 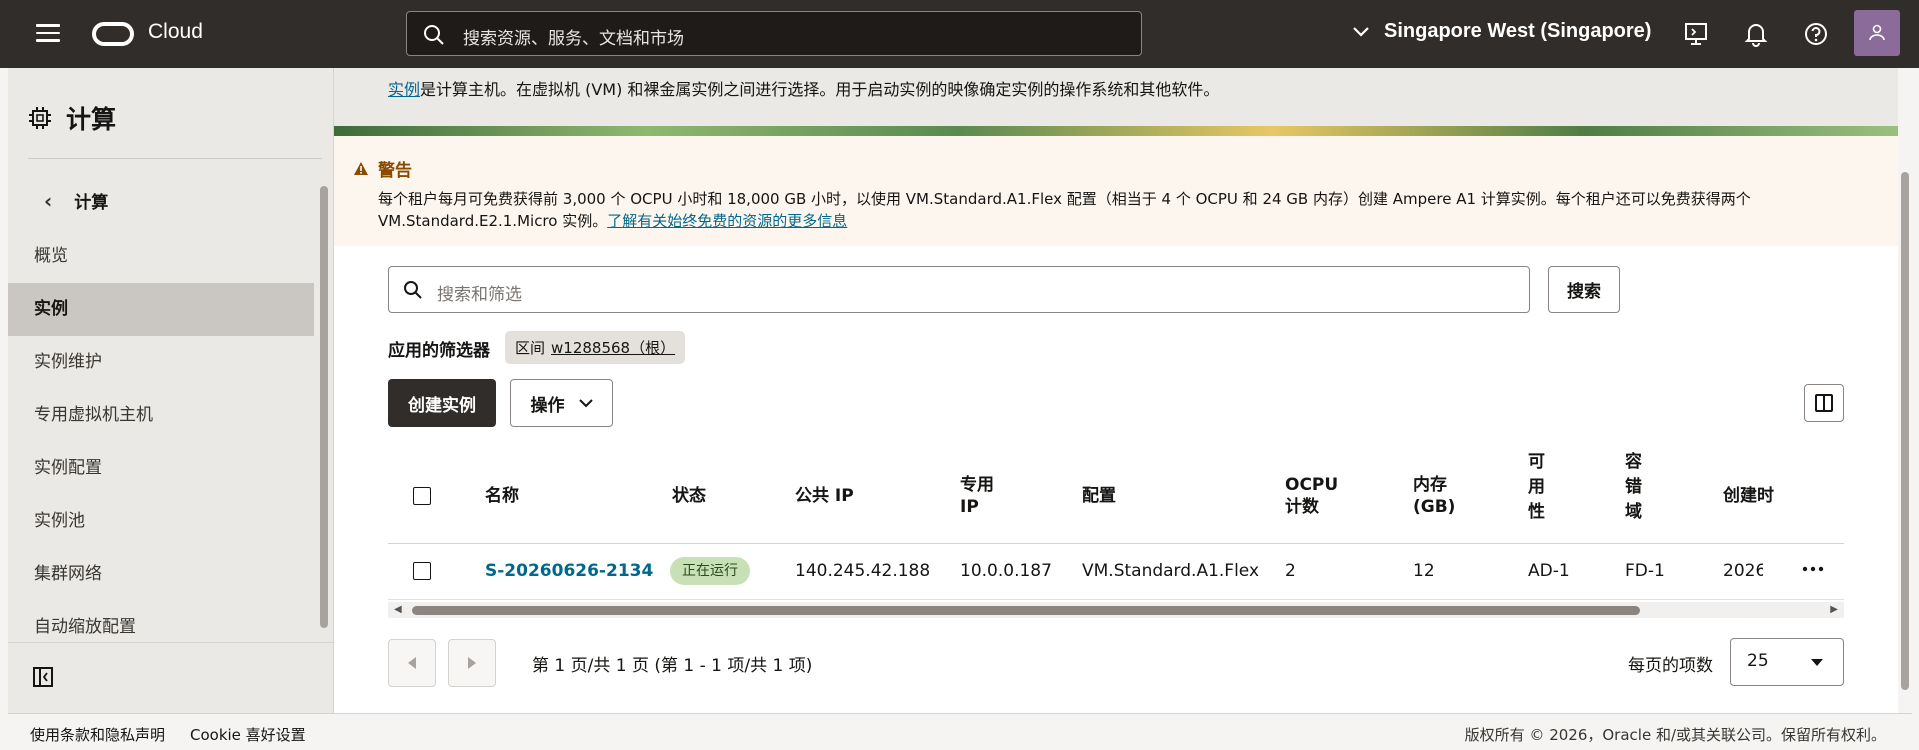 I want to click on sidebar-scrollbar, so click(x=323, y=436).